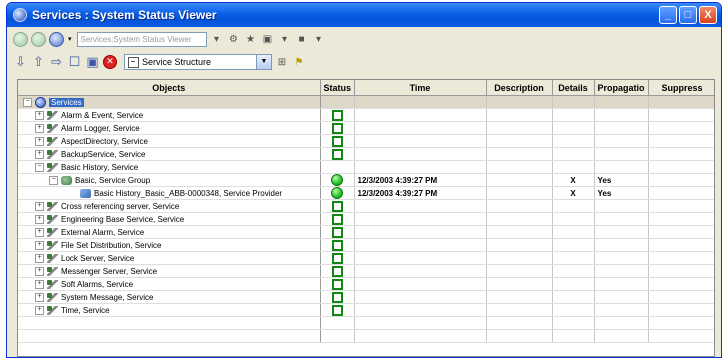  I want to click on object-label: External Alarm, Service, so click(102, 232).